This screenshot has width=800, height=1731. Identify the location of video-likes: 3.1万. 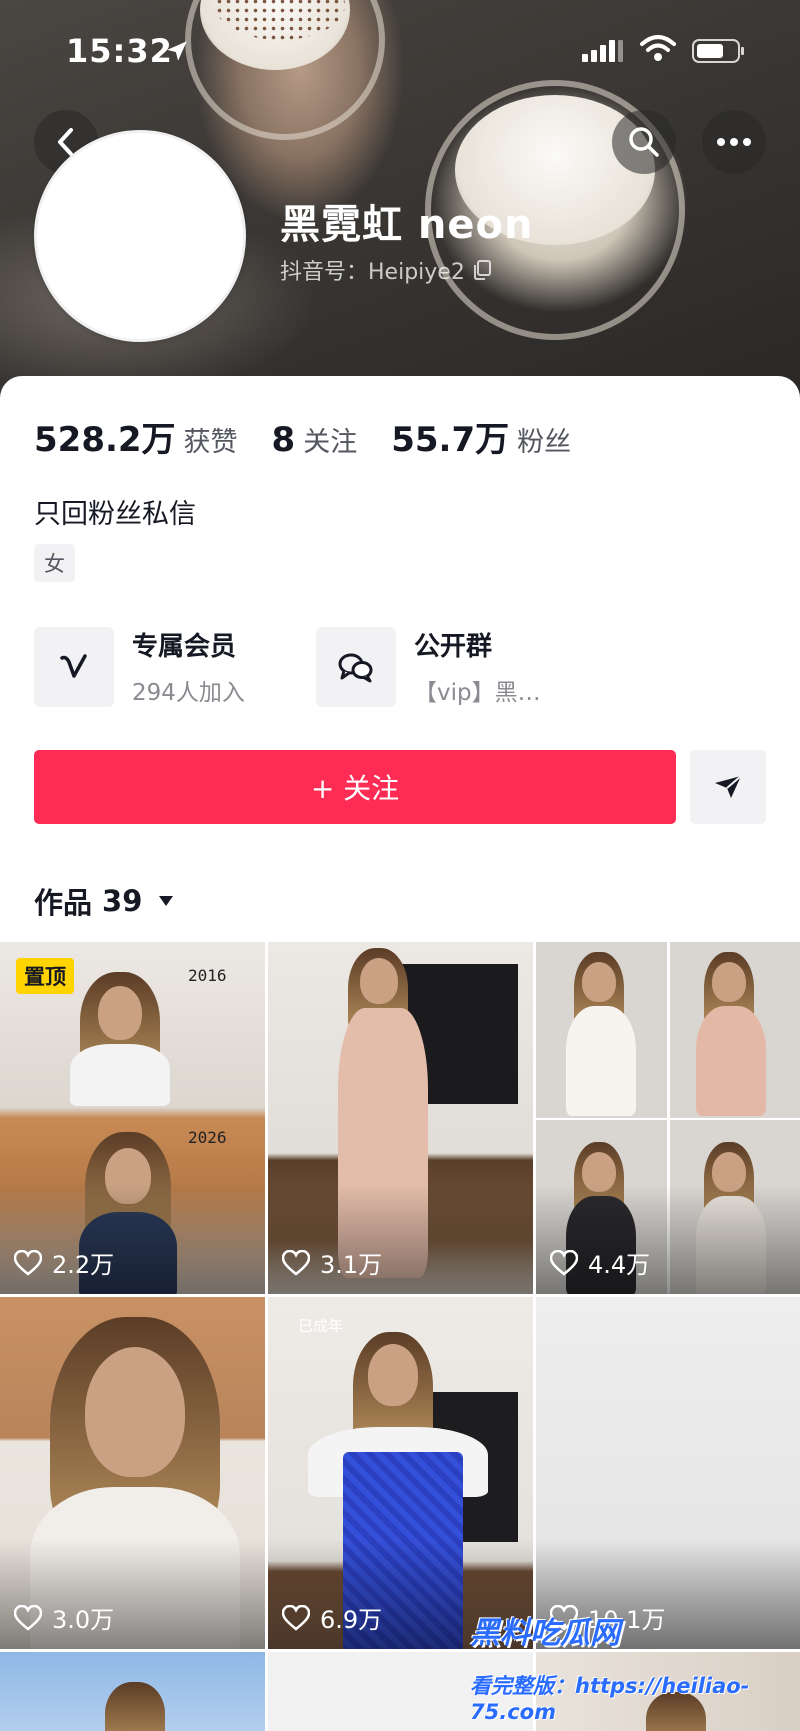
(332, 1262).